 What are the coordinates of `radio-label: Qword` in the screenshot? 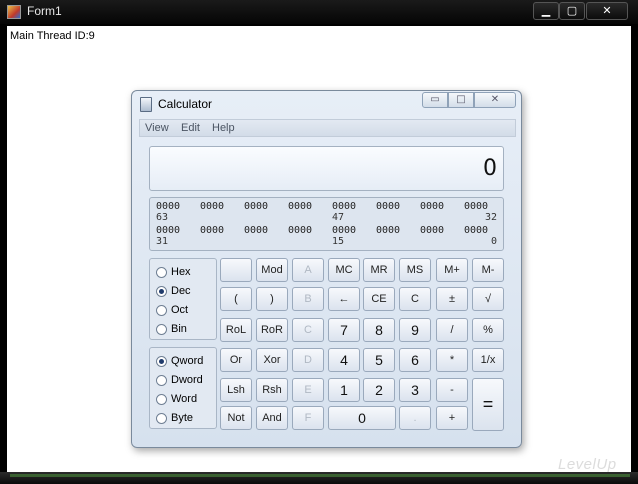 It's located at (187, 361).